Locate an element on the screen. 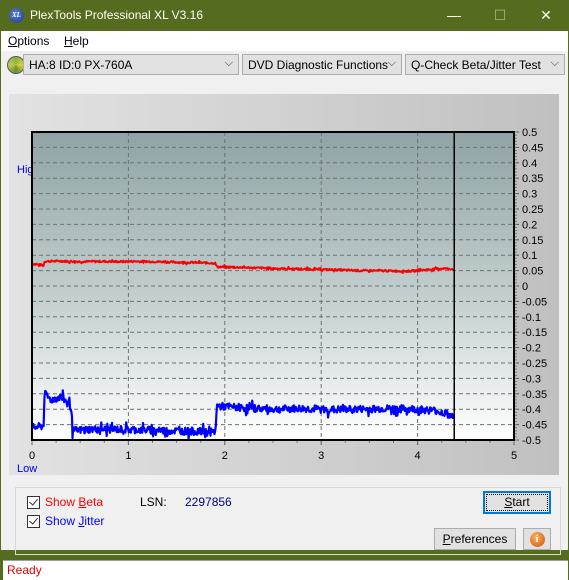 Image resolution: width=569 pixels, height=580 pixels. lsn-label: LSN: is located at coordinates (153, 502).